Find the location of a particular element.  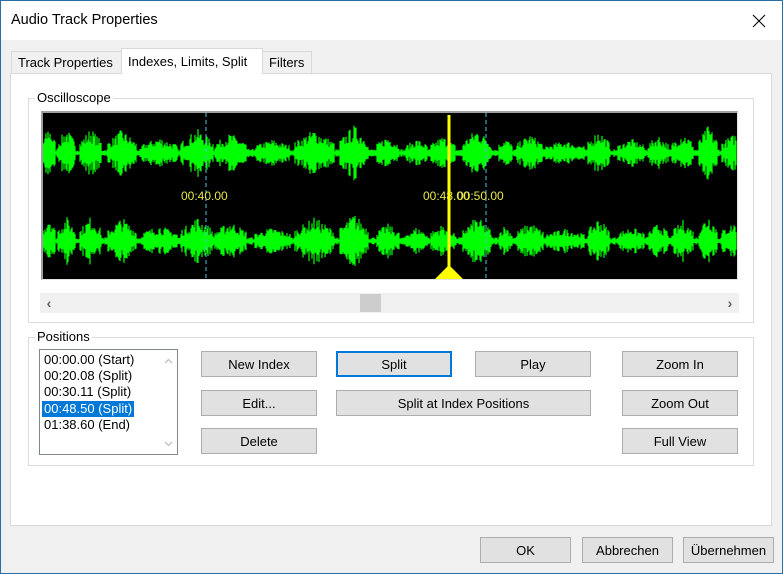

list-item-text: 00:20.08 (Split) is located at coordinates (88, 375).